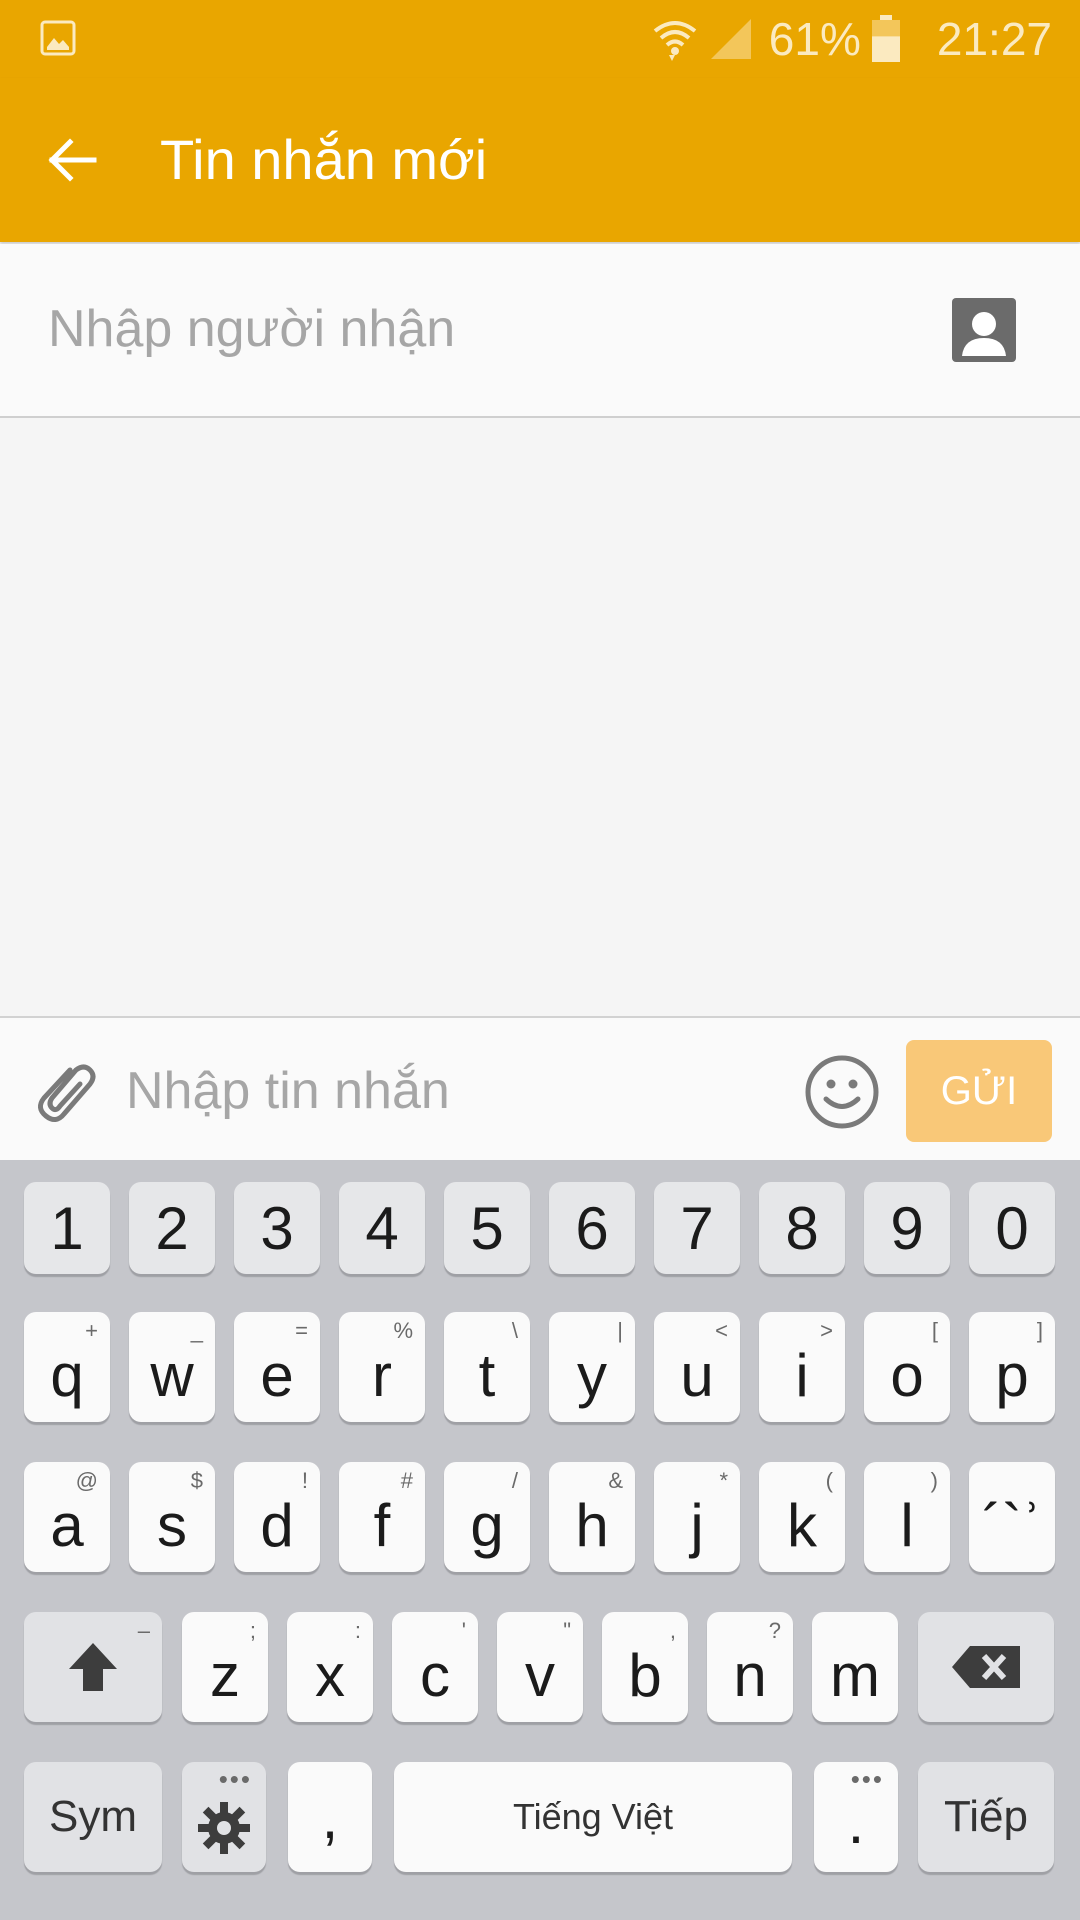 The height and width of the screenshot is (1920, 1080). I want to click on emoji-button, so click(842, 1092).